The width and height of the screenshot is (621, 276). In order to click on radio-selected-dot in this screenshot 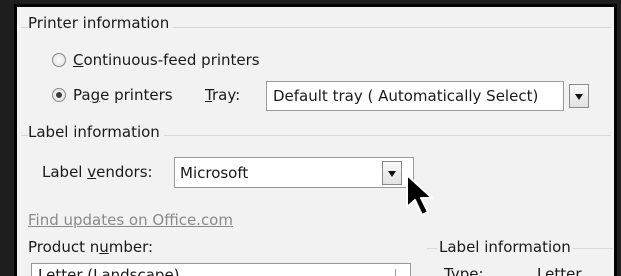, I will do `click(59, 95)`.